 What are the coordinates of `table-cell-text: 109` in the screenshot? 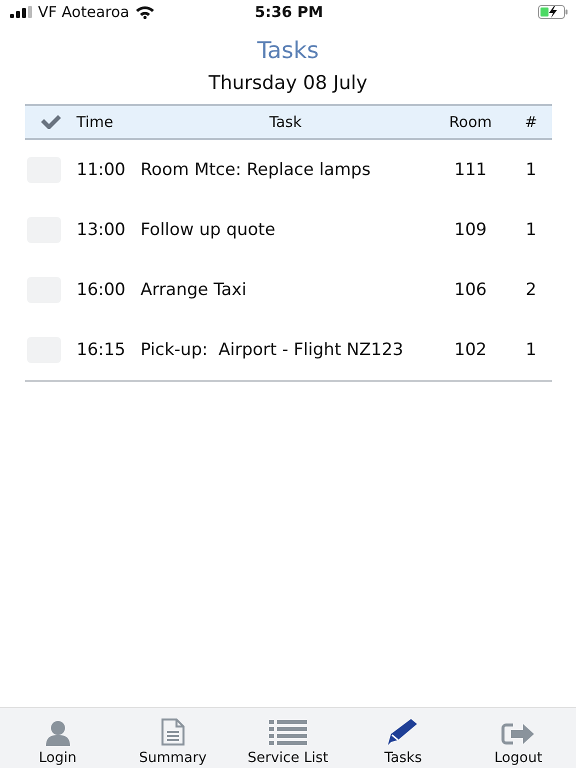 It's located at (470, 230).